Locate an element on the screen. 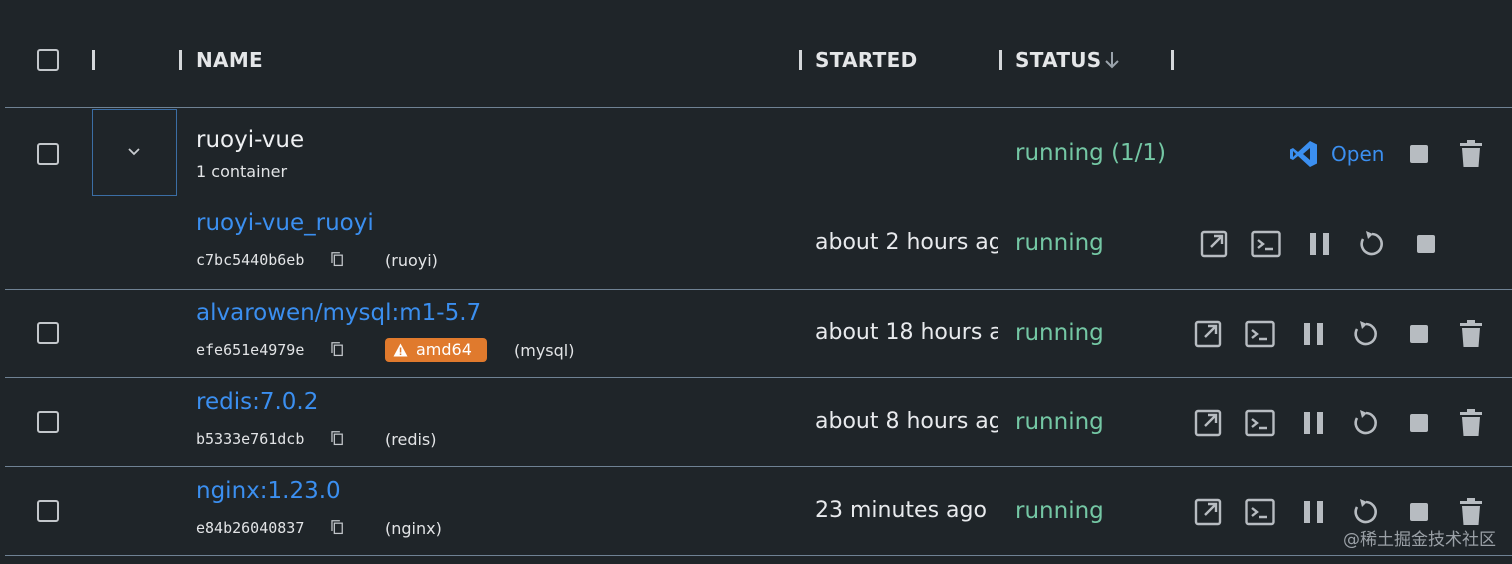 This screenshot has width=1512, height=564. container-alias: (redis) is located at coordinates (411, 439).